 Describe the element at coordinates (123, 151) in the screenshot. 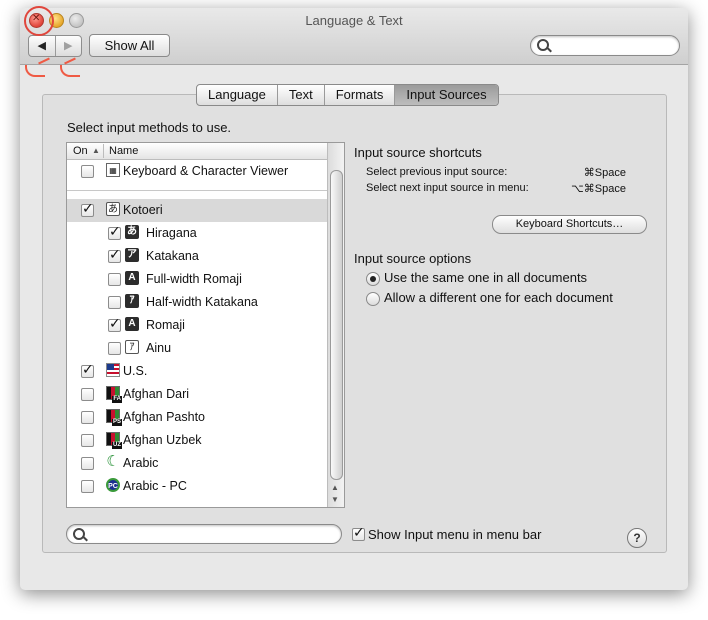

I see `column-header-name: Name` at that location.